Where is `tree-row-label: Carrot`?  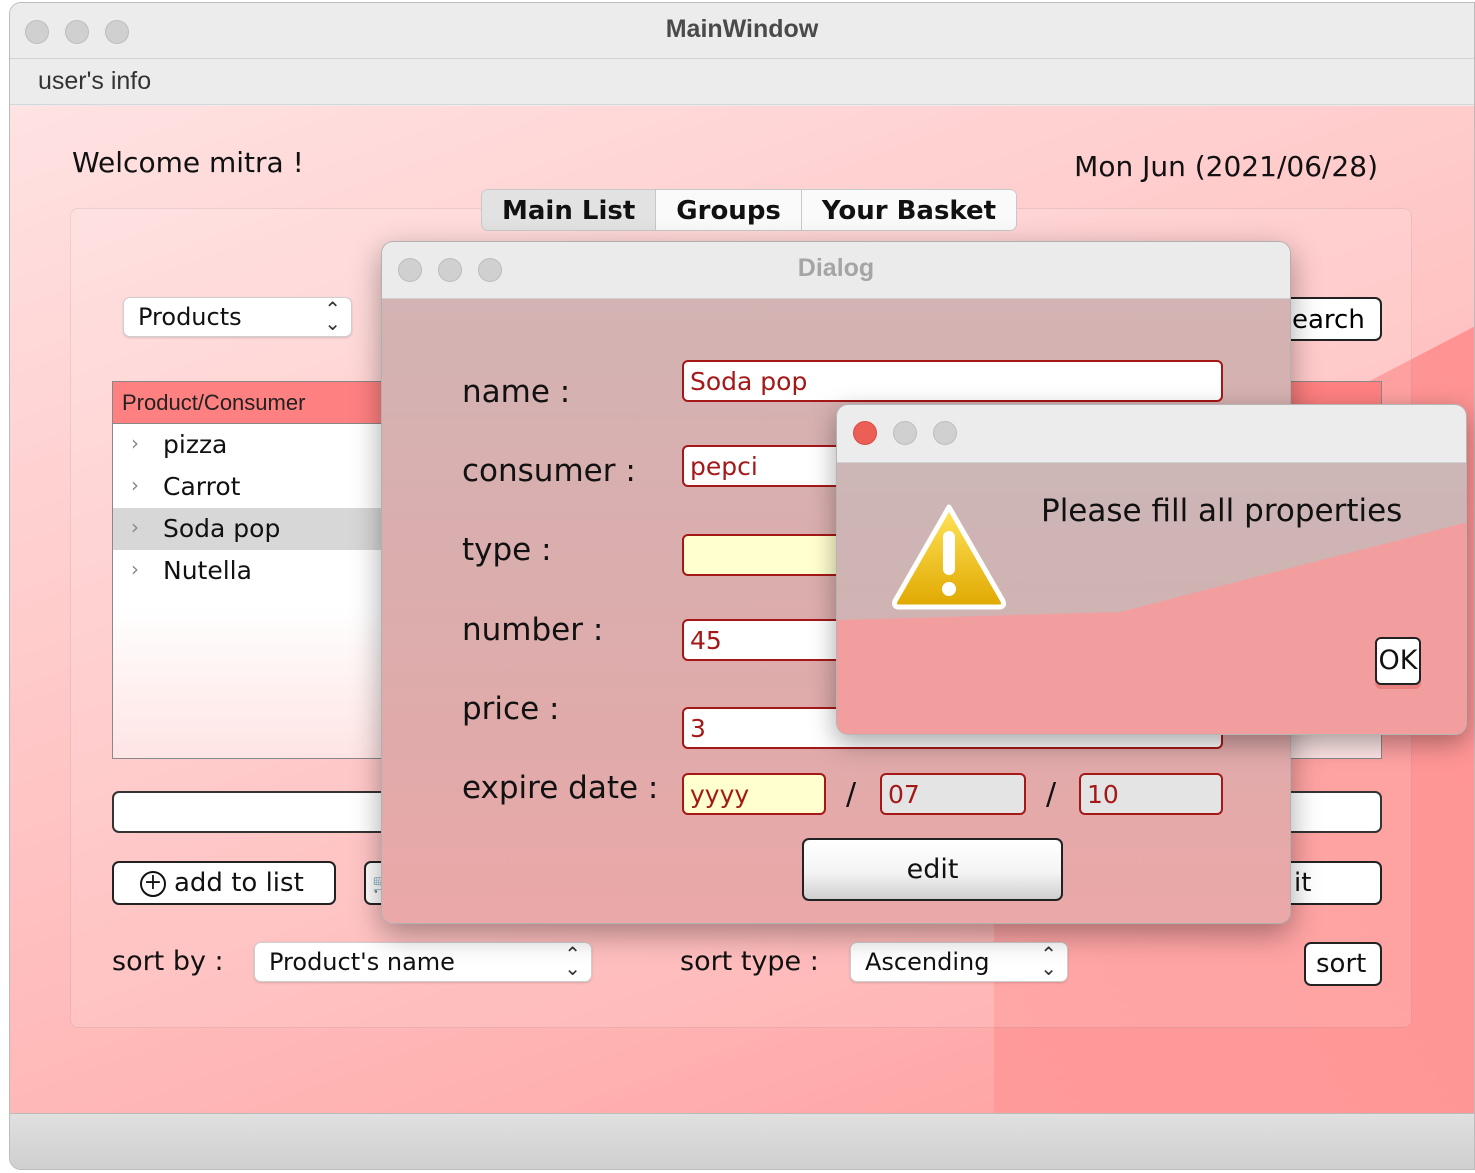 tree-row-label: Carrot is located at coordinates (202, 486).